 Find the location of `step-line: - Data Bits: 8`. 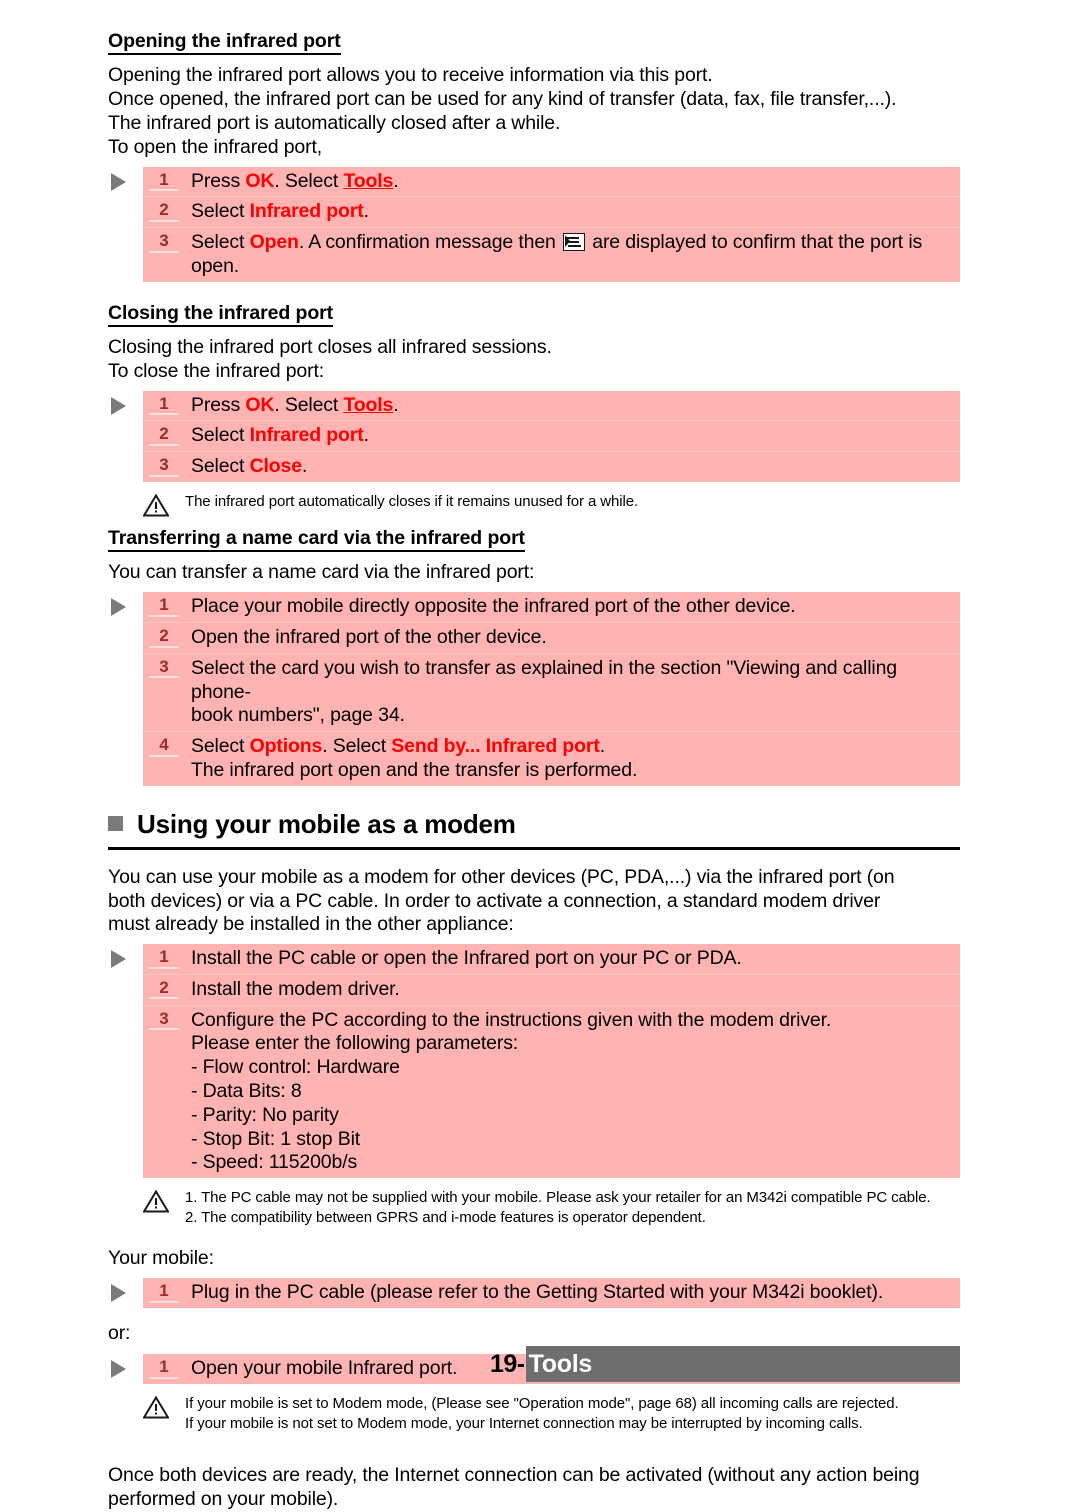

step-line: - Data Bits: 8 is located at coordinates (571, 1092).